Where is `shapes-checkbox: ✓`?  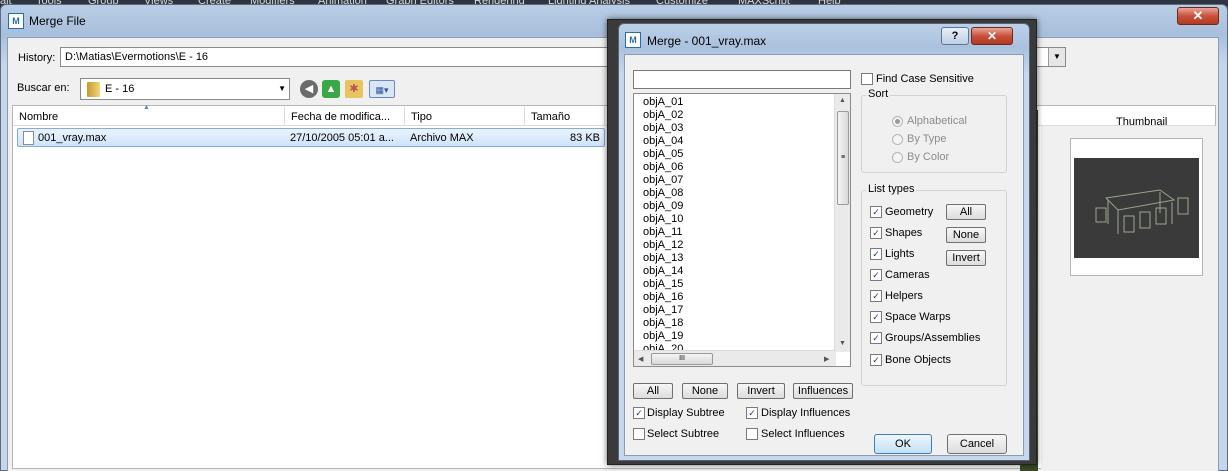
shapes-checkbox: ✓ is located at coordinates (876, 233).